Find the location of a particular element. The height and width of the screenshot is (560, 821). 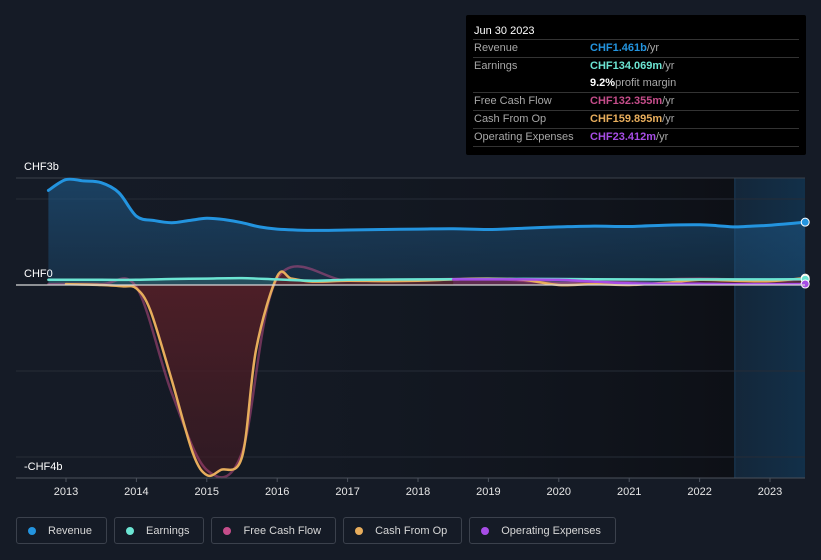

tooltip-value: 9.2% is located at coordinates (603, 83).